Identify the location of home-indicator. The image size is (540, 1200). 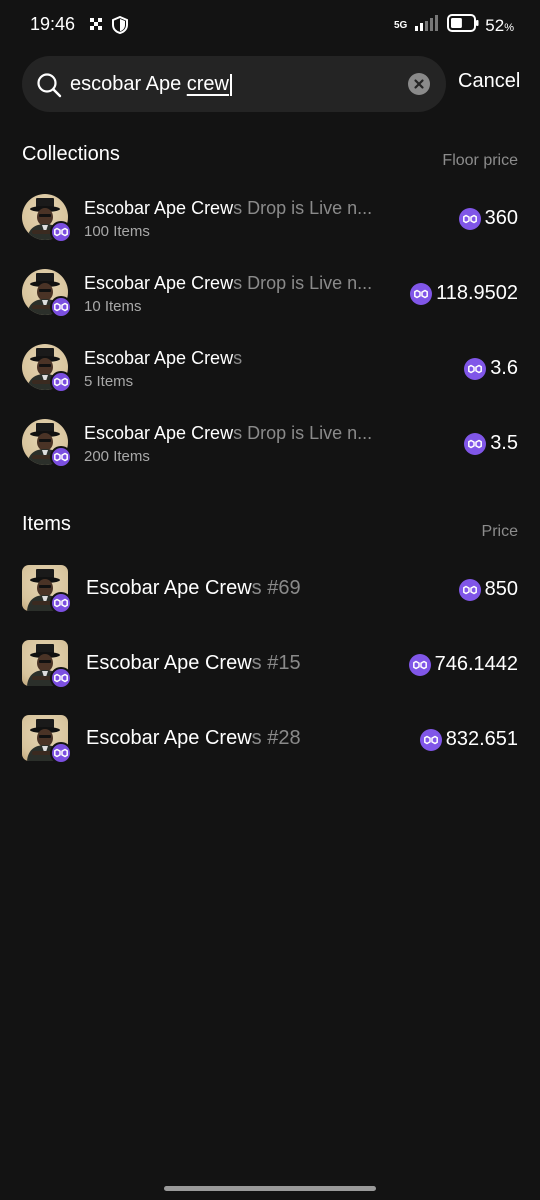
(270, 1188).